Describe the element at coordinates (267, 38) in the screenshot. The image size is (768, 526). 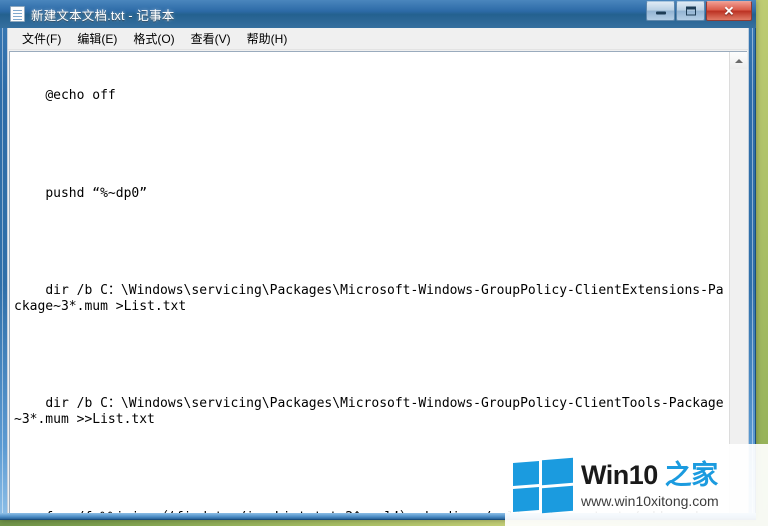
I see `menu-item-help: 帮助(H)` at that location.